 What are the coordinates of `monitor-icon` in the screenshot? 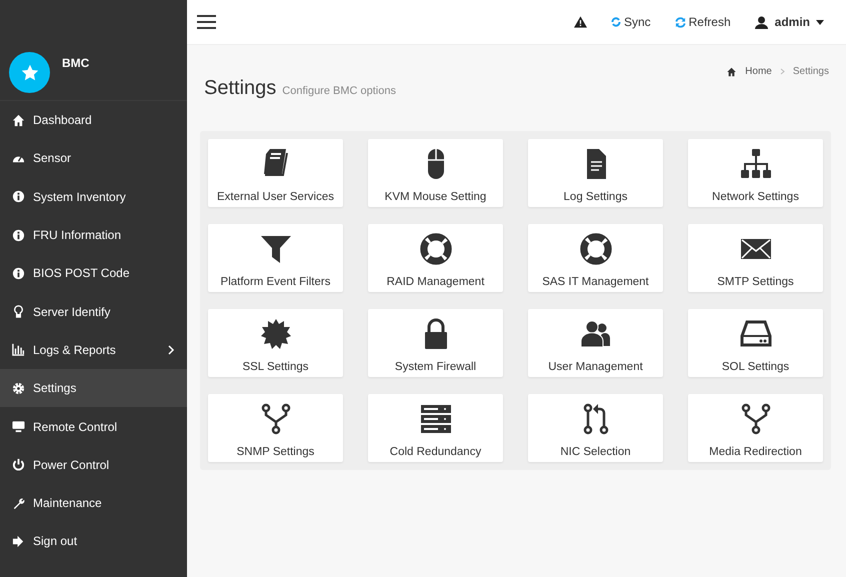 It's located at (18, 427).